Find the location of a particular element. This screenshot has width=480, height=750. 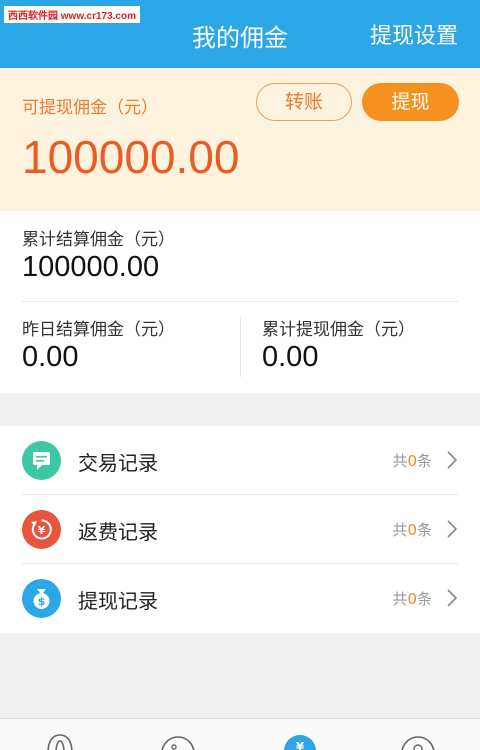

yesterday-settled-label: 昨日结算佣金（元） is located at coordinates (98, 330).